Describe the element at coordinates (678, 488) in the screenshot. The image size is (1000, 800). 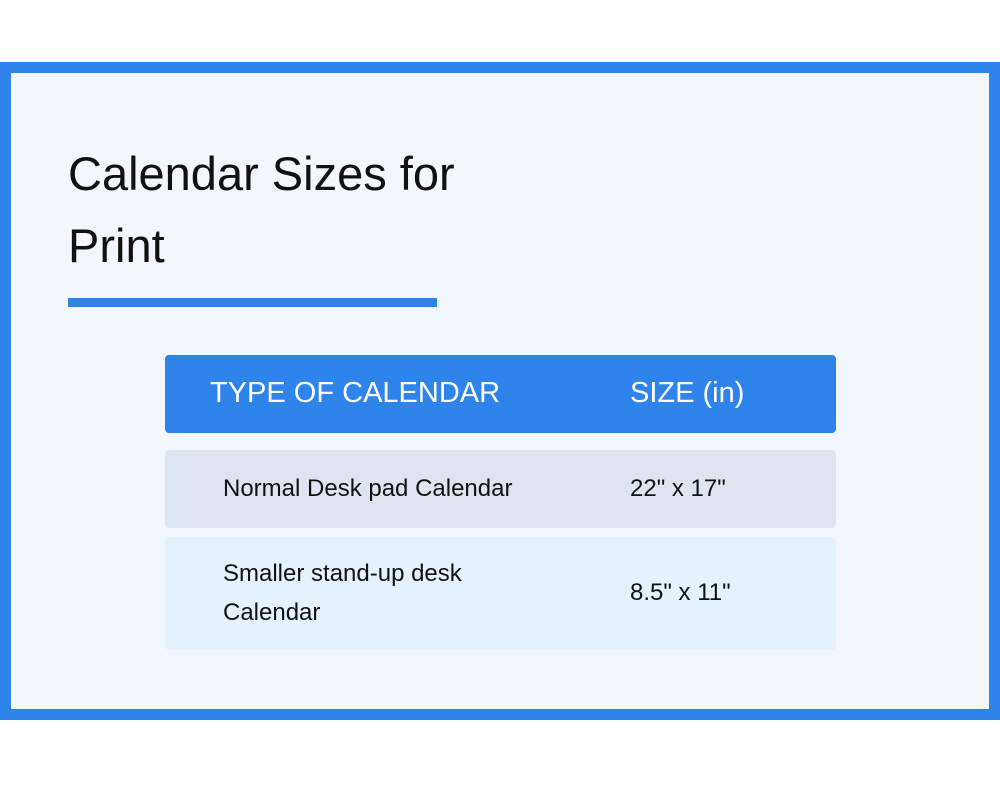
I see `cell-size: 22" x 17"` at that location.